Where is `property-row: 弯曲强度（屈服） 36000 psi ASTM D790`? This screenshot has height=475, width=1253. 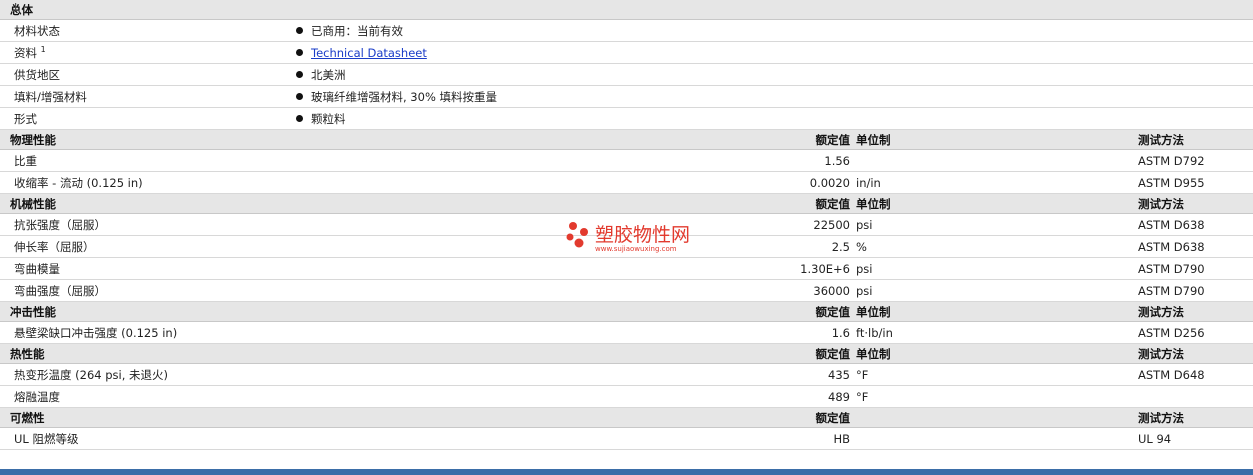 property-row: 弯曲强度（屈服） 36000 psi ASTM D790 is located at coordinates (626, 290).